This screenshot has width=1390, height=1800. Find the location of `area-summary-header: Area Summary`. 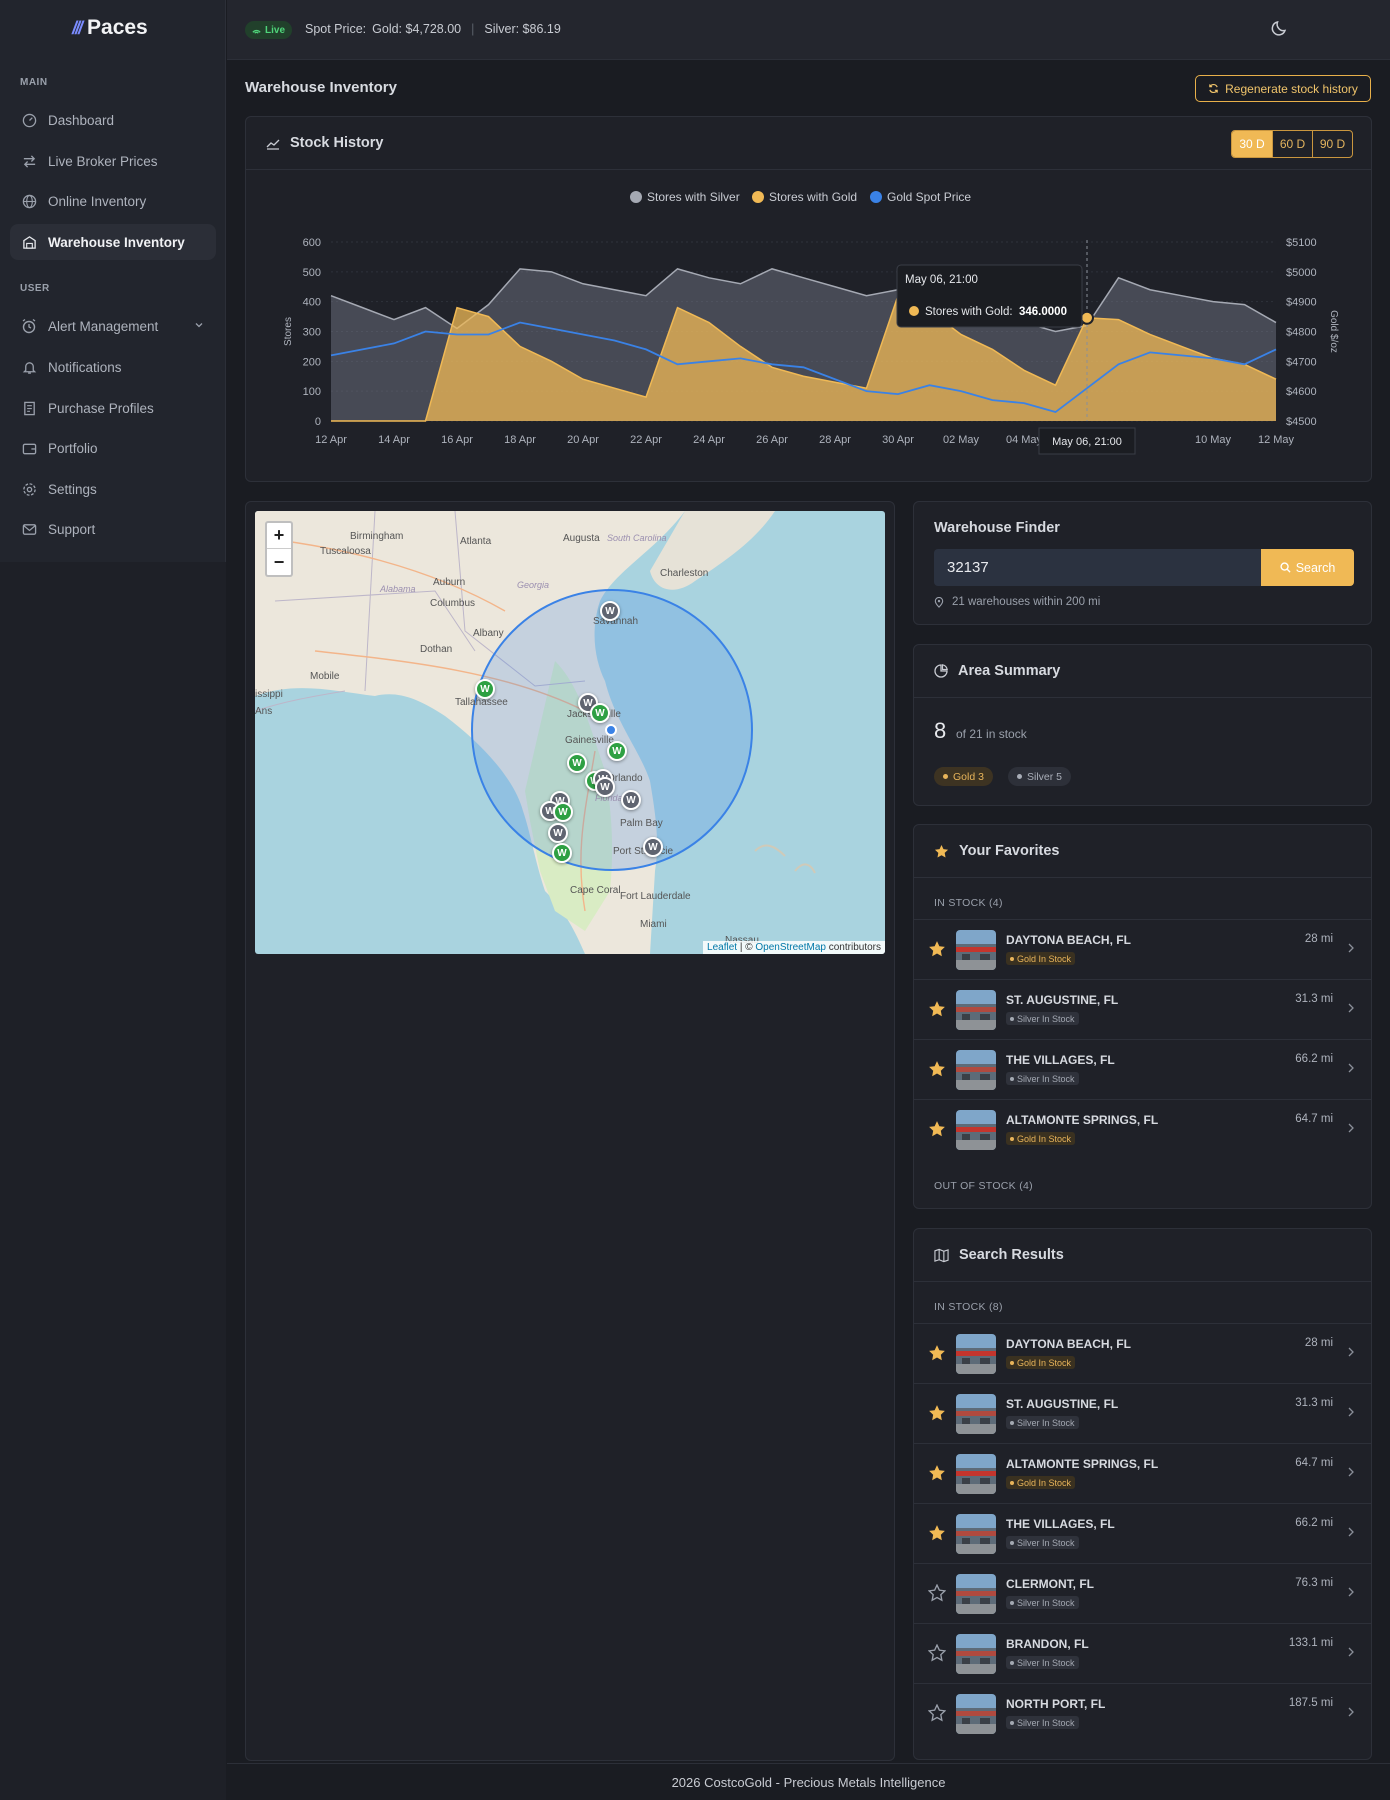

area-summary-header: Area Summary is located at coordinates (1142, 671).